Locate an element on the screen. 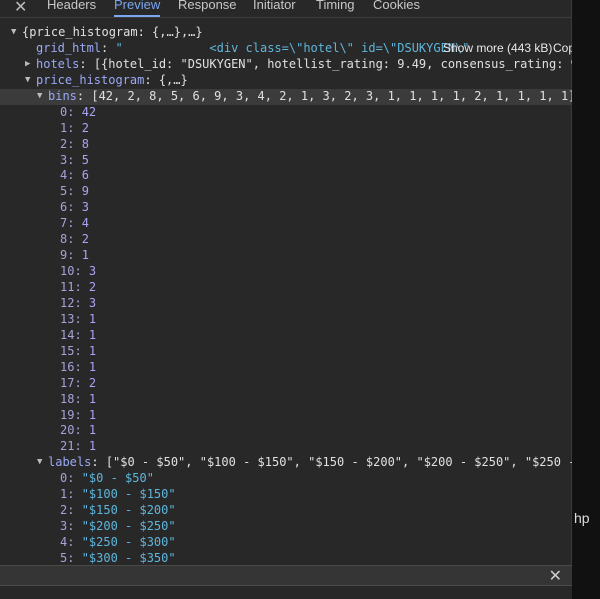 The width and height of the screenshot is (600, 599). tree-item-row: 3: "$200 - $250" is located at coordinates (286, 527).